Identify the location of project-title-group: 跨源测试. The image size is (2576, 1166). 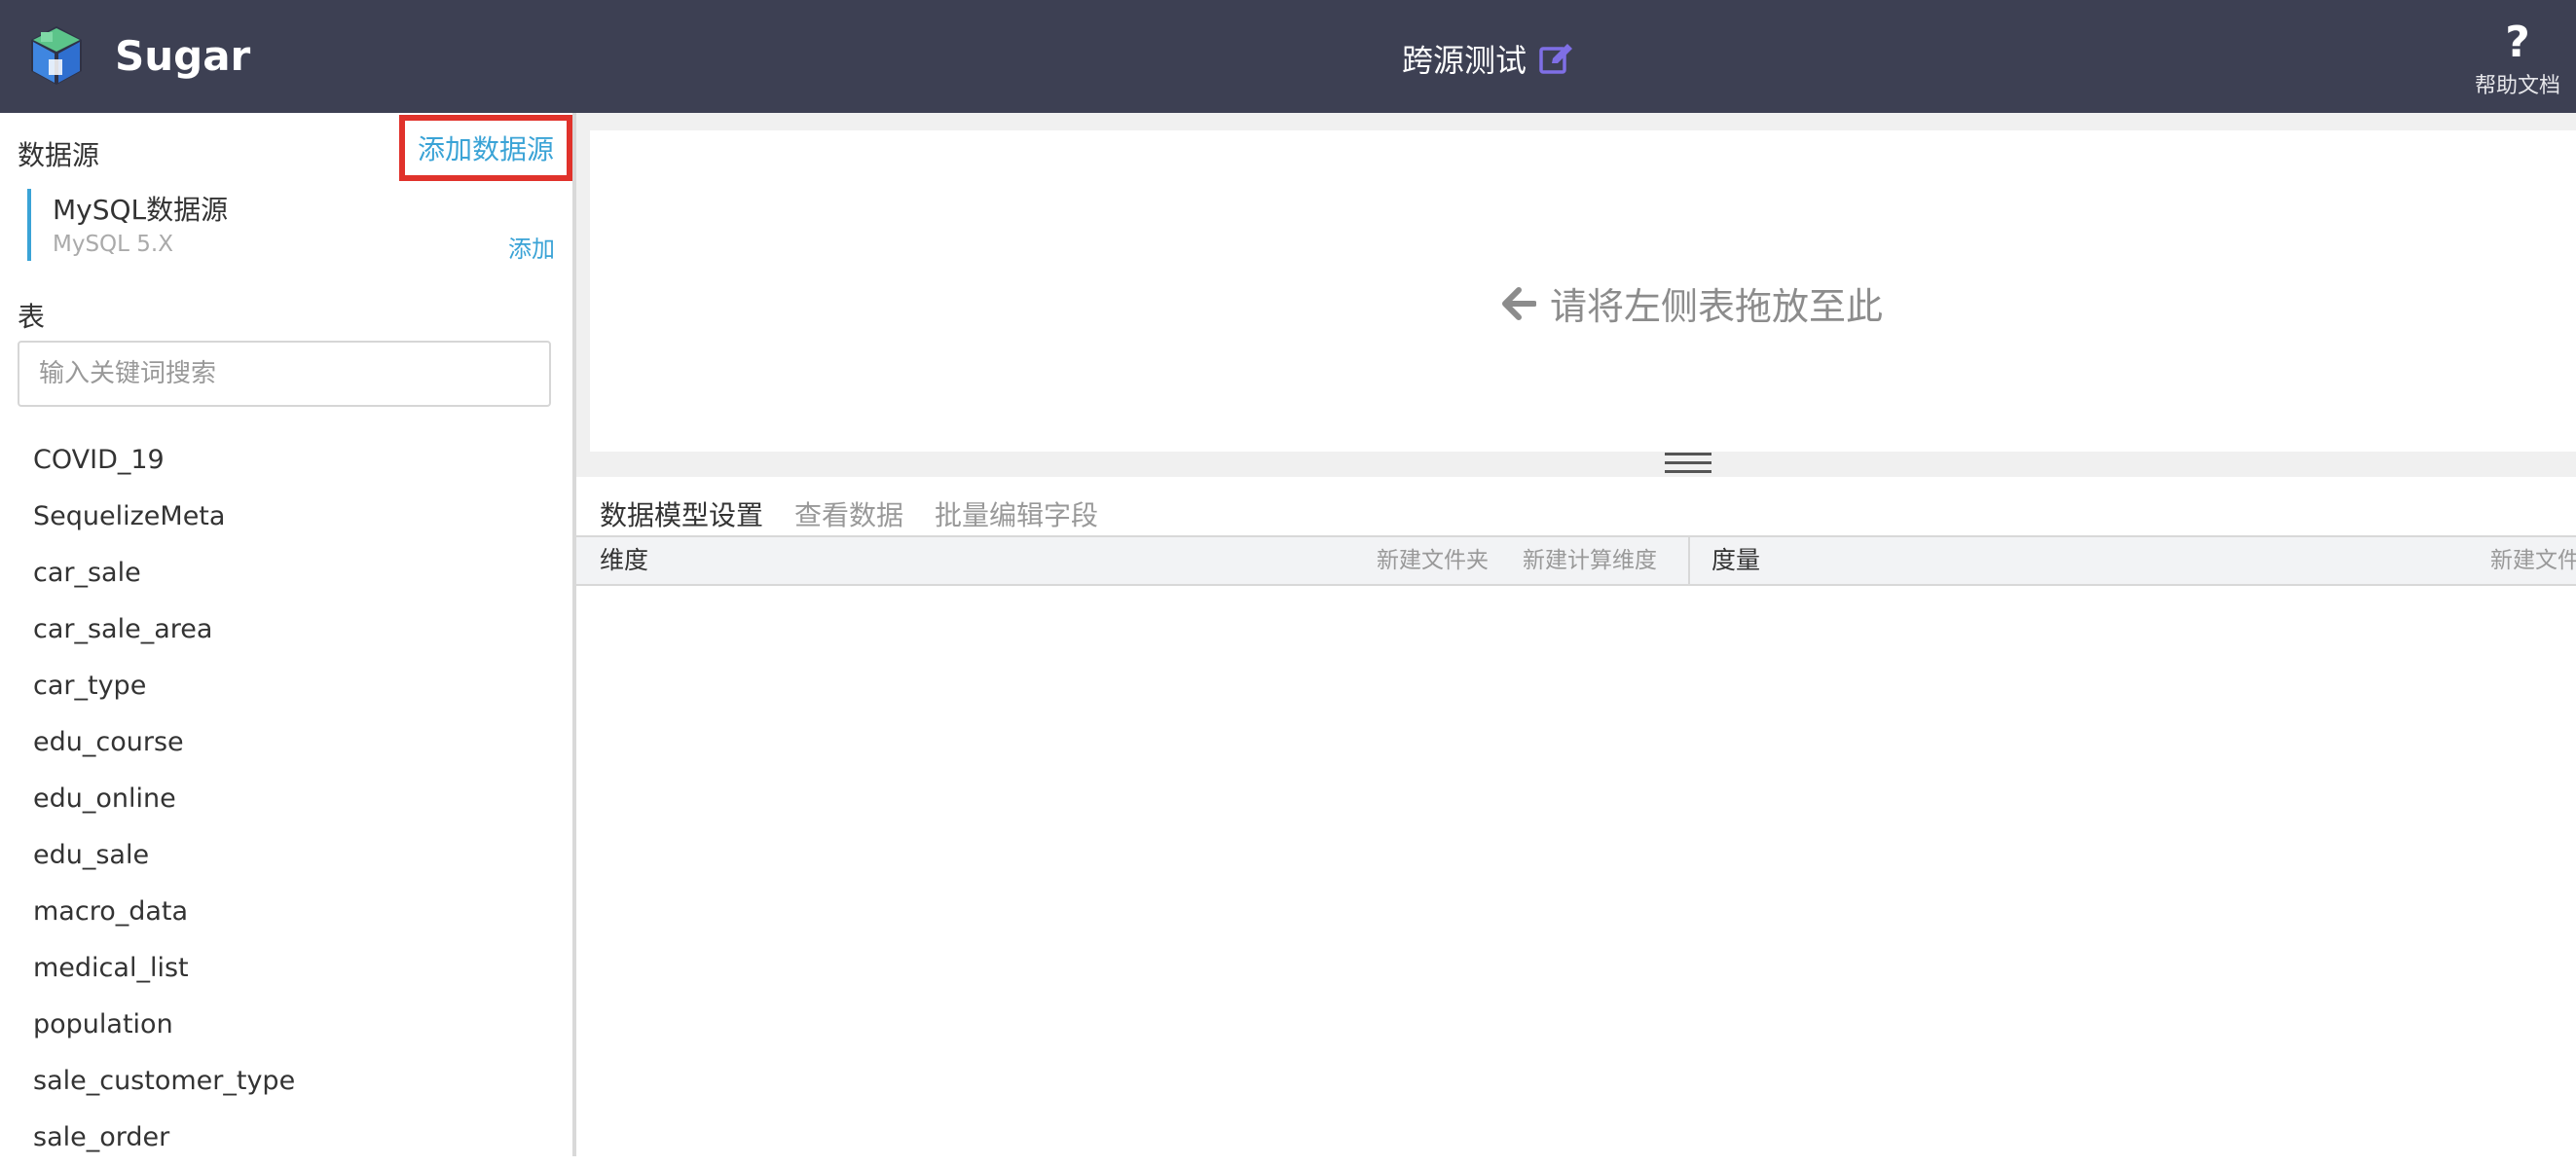
(1488, 58).